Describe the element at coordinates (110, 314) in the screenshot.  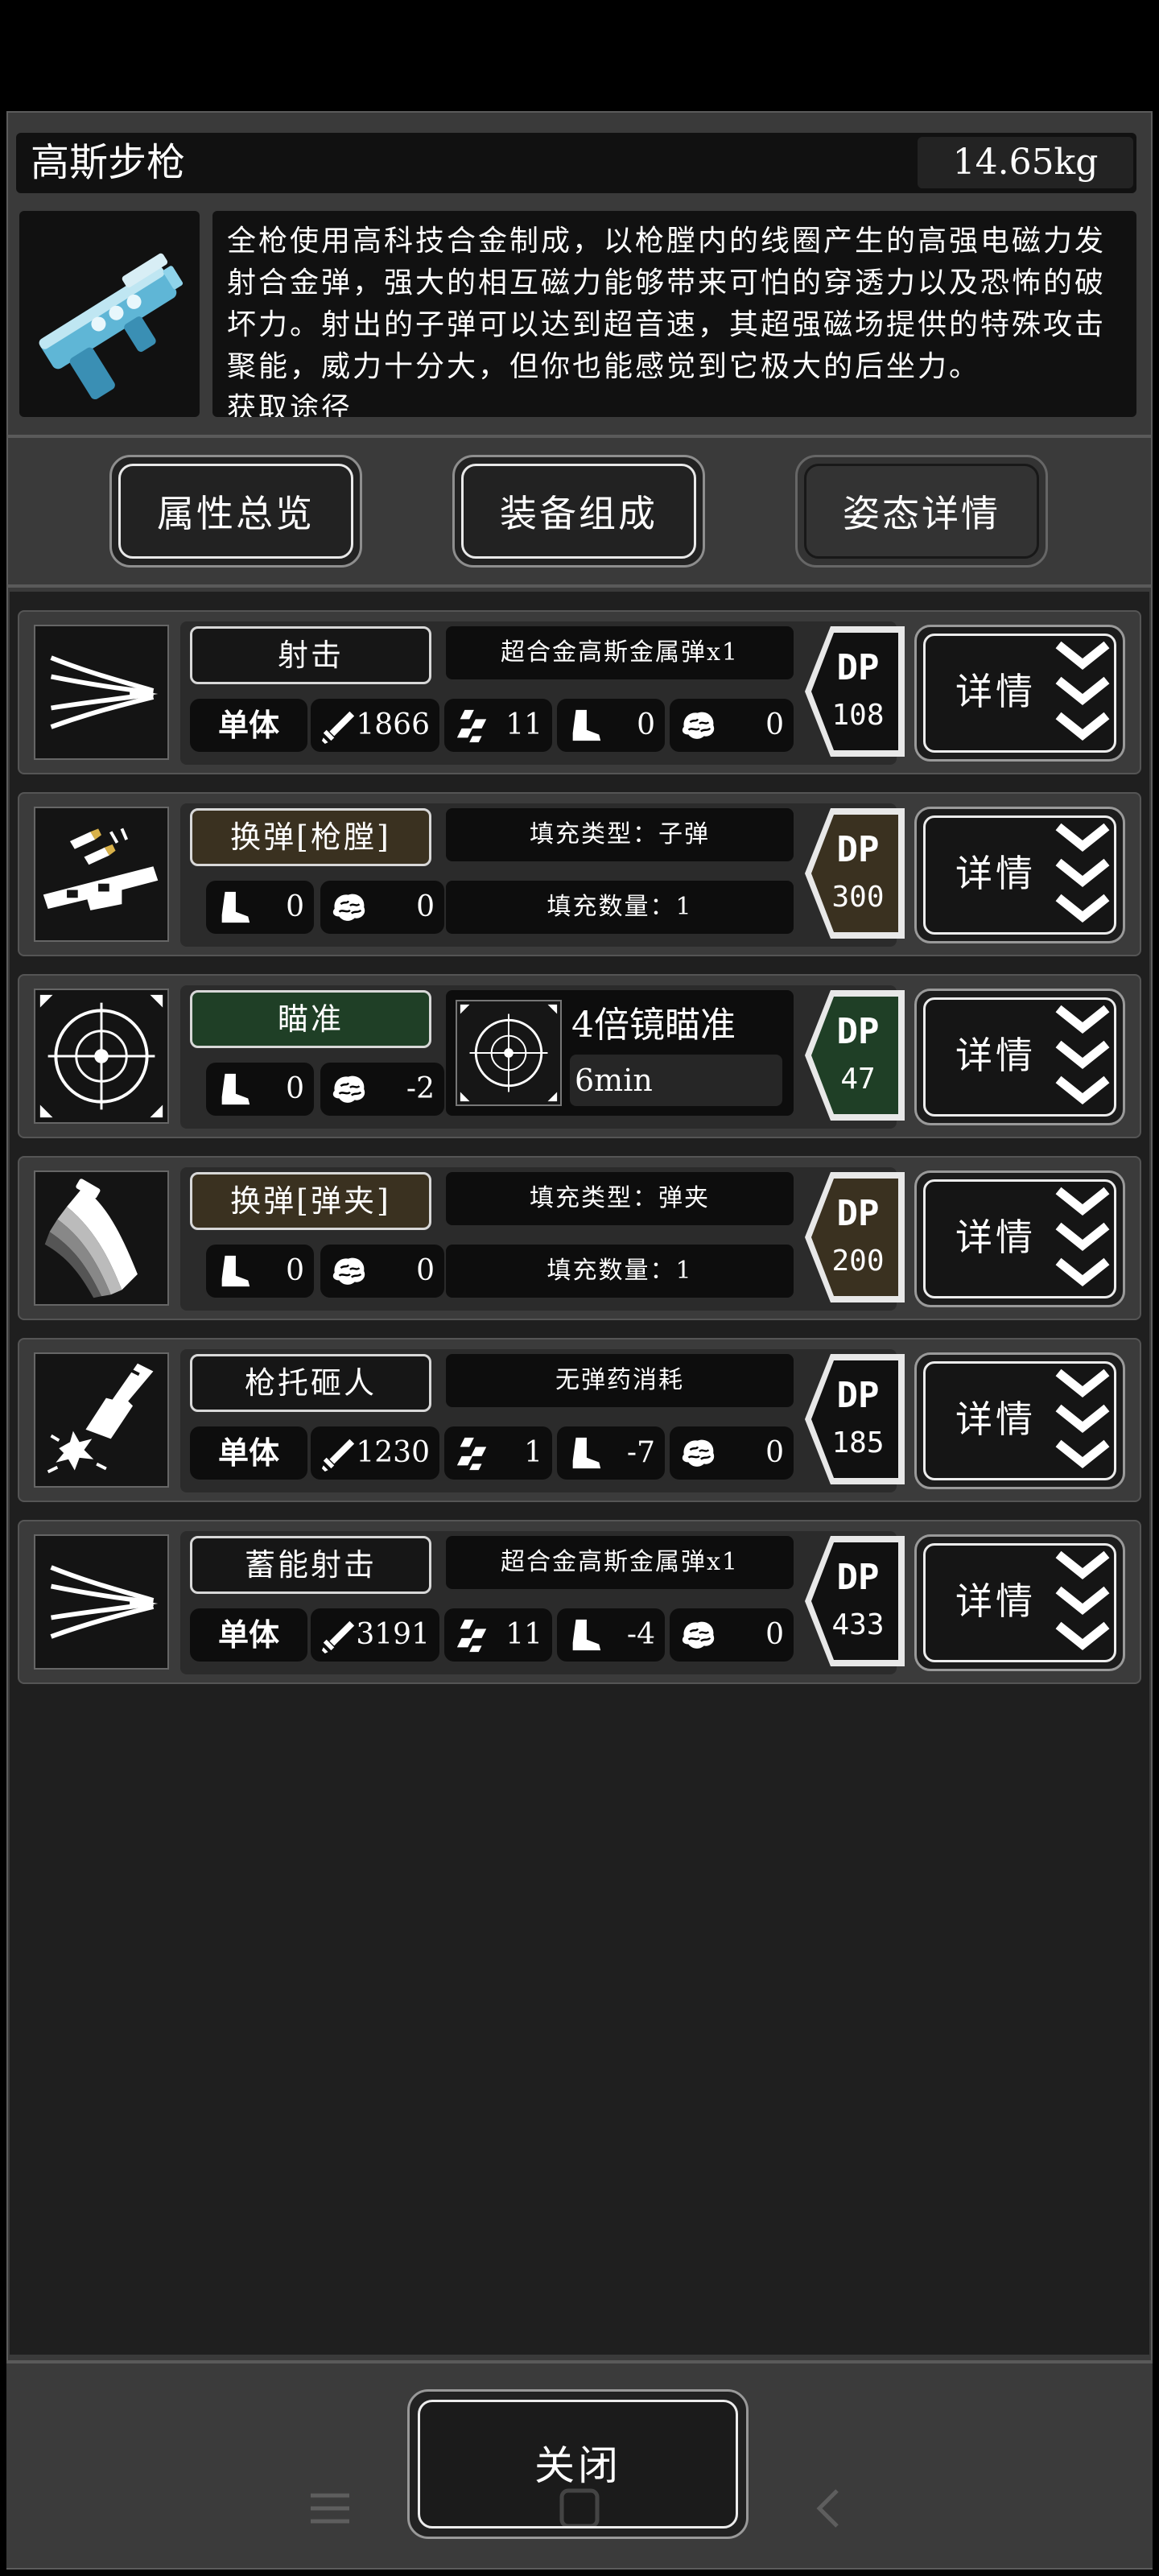
I see `weapon-image` at that location.